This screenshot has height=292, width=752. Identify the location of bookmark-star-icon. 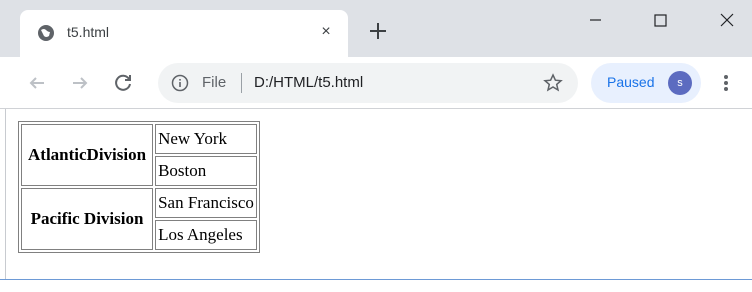
(553, 83).